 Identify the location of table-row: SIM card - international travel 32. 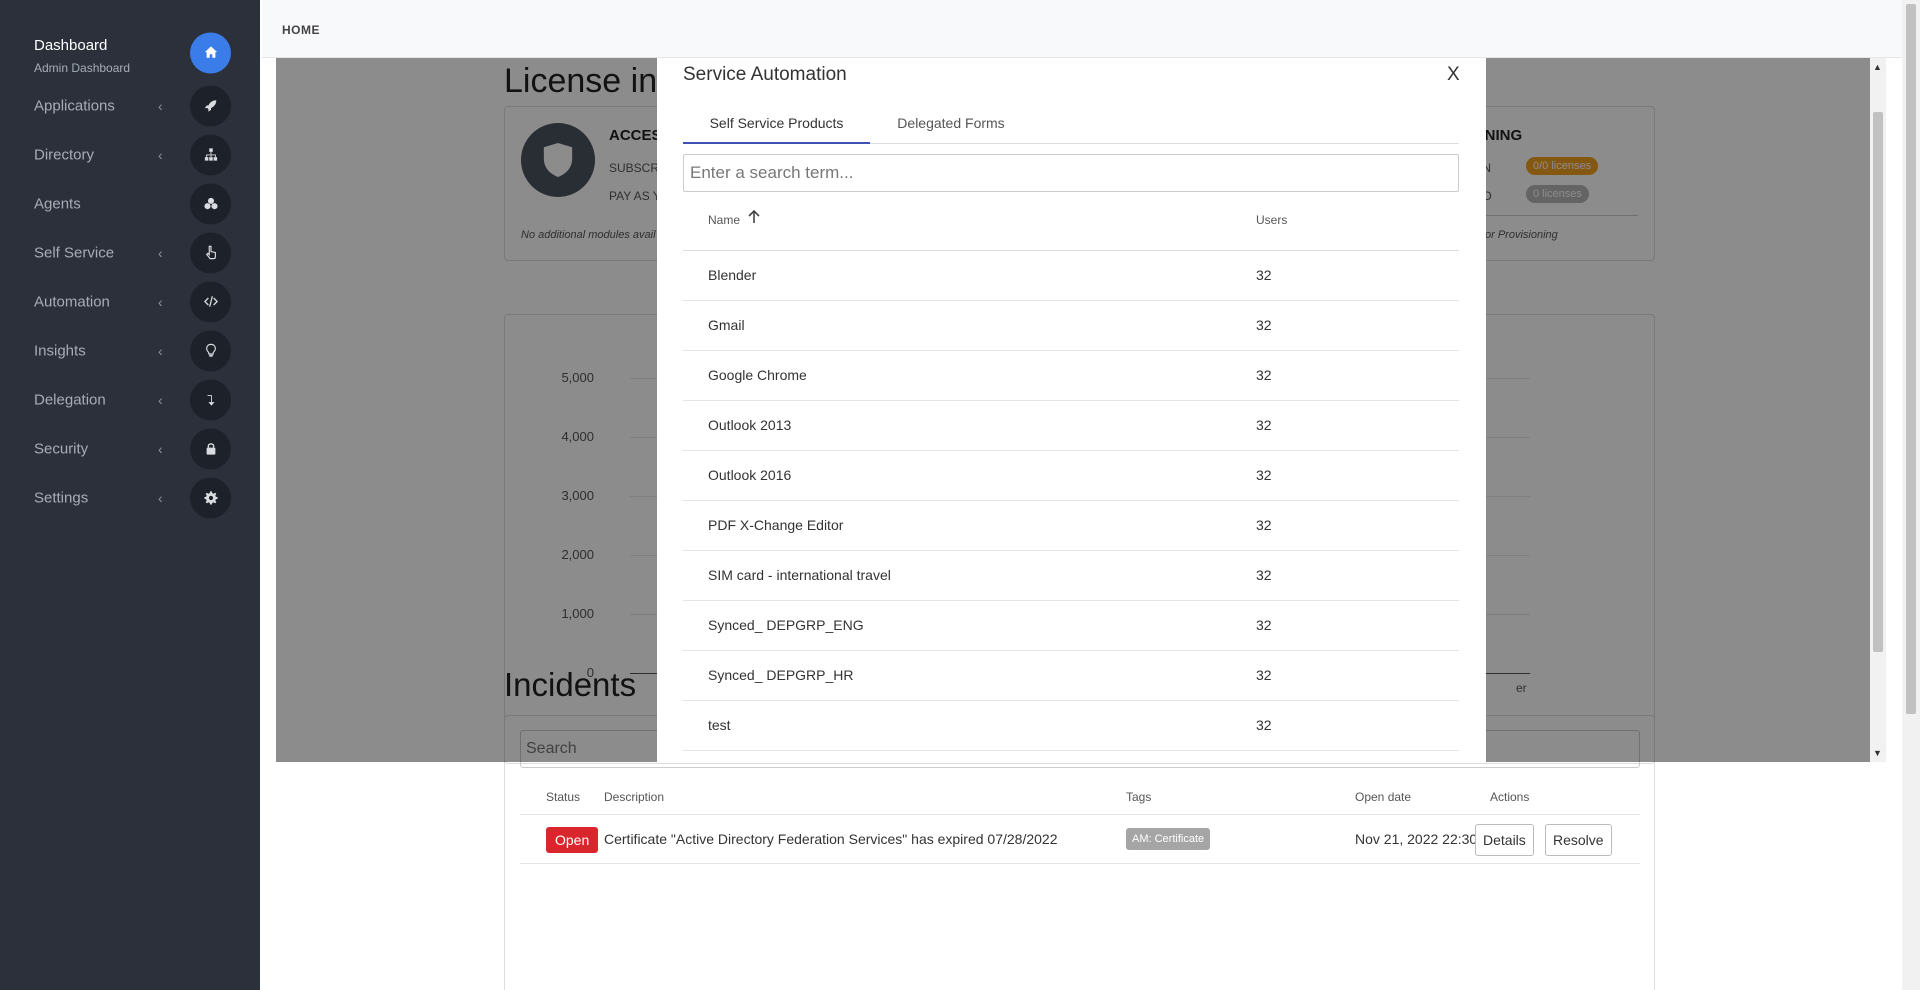
(1071, 576).